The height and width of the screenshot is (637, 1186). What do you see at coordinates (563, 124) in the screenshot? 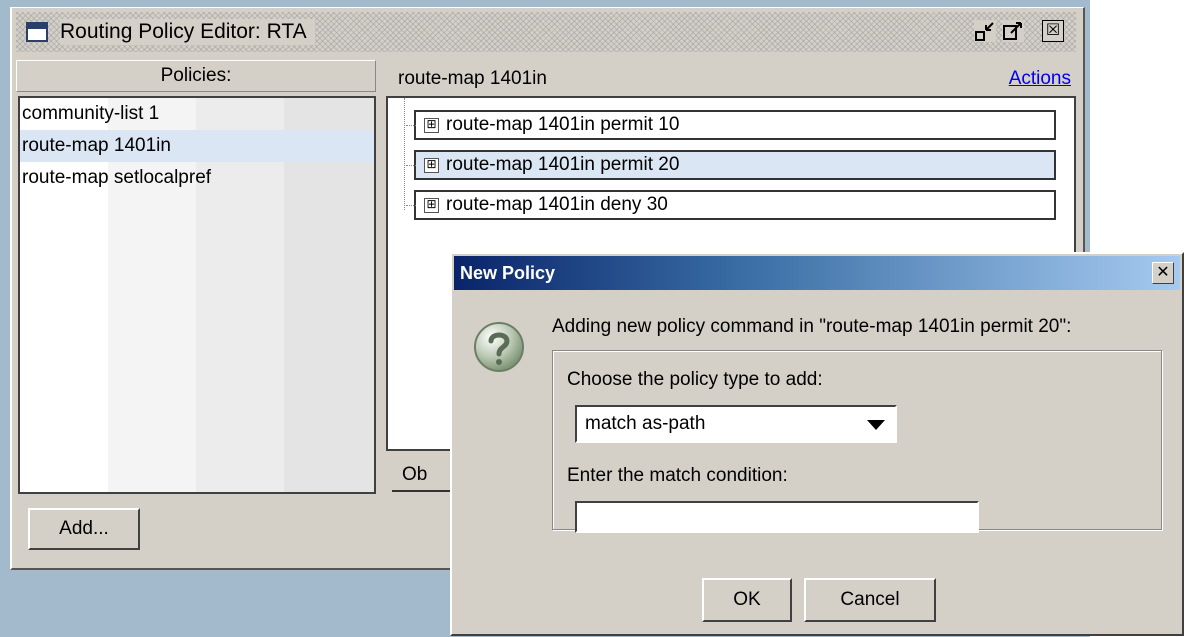
I see `tree-node-label: route-map 1401in permit 10` at bounding box center [563, 124].